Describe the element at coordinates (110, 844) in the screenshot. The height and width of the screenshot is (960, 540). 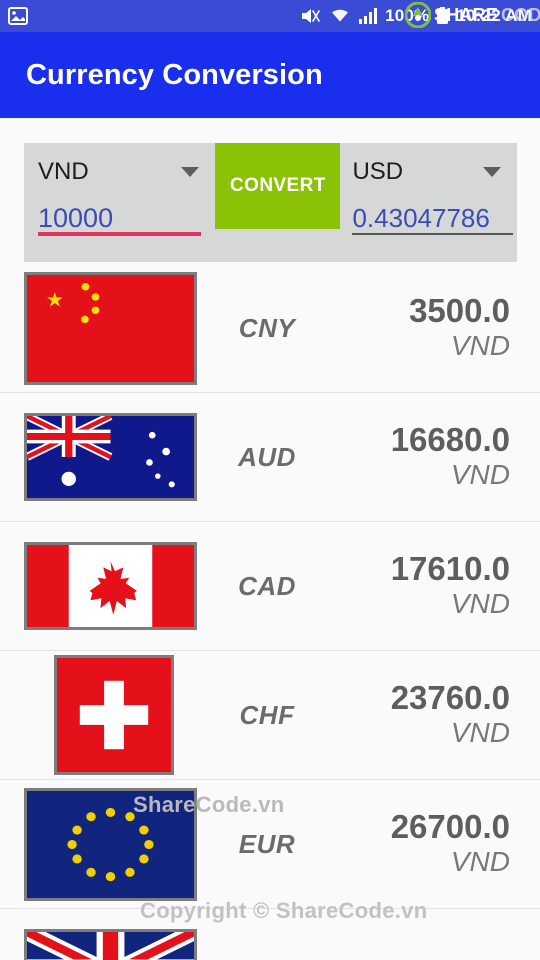
I see `flag-eu-icon` at that location.